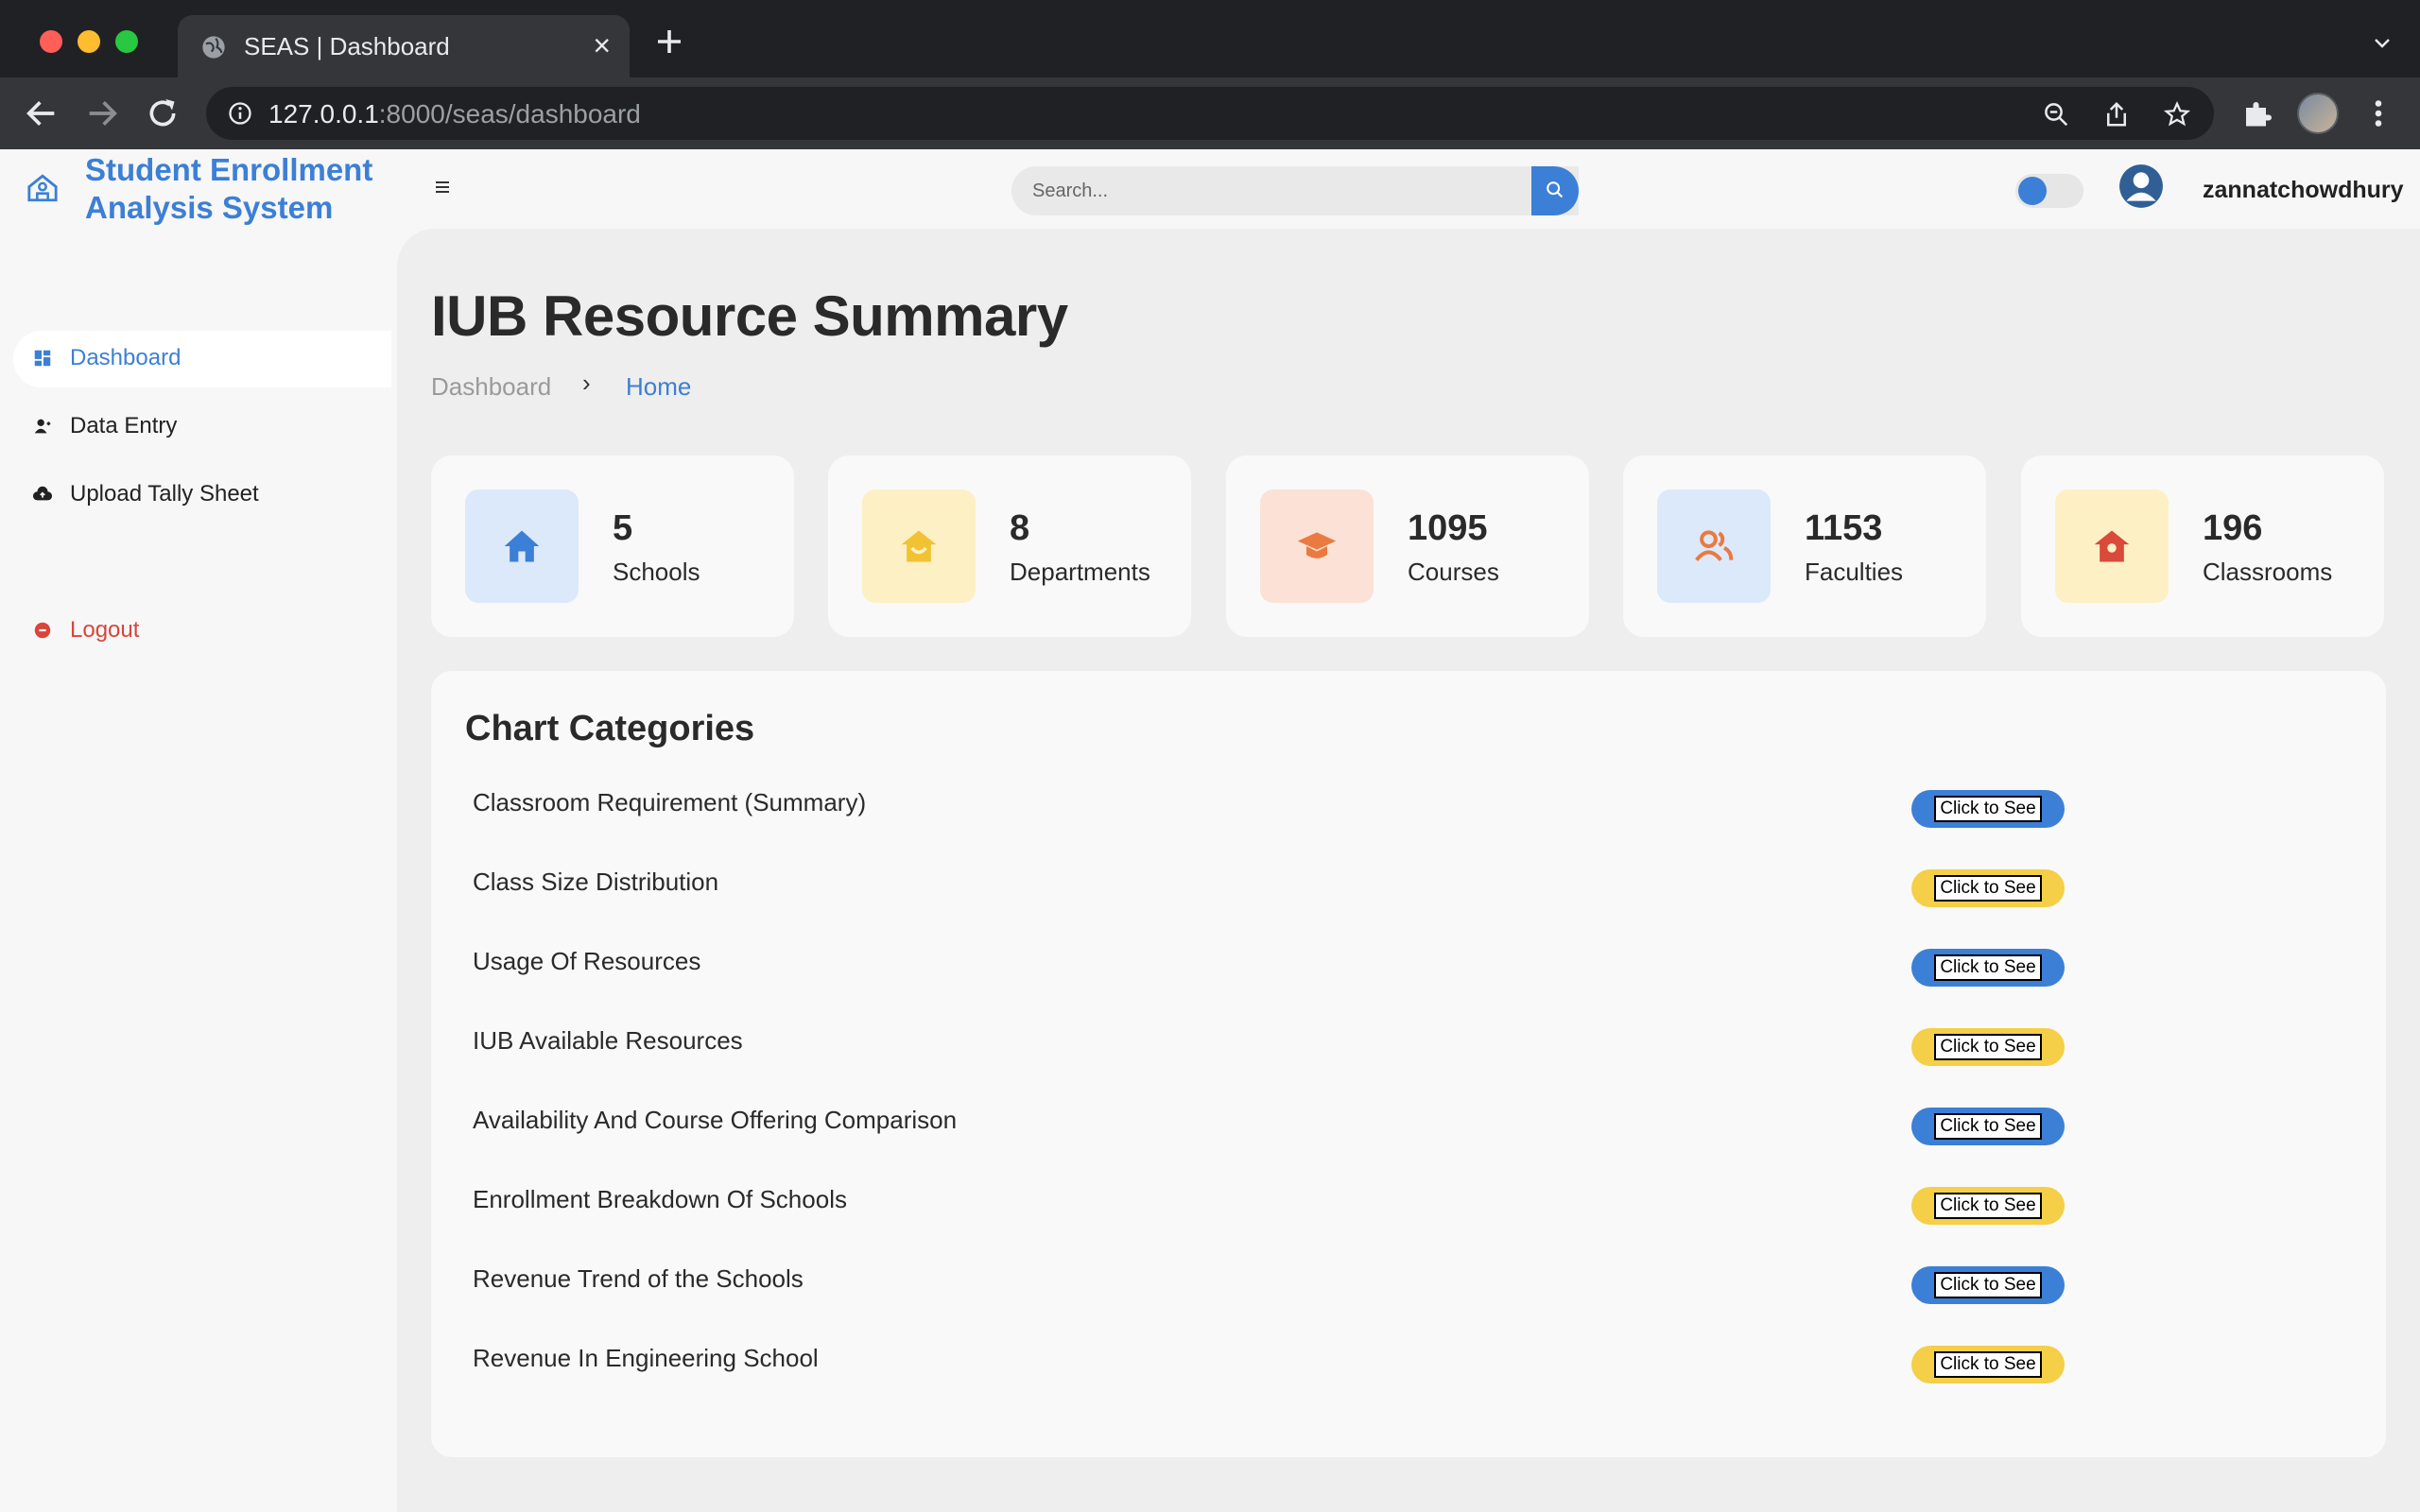 The width and height of the screenshot is (2420, 1512). I want to click on category-label: Revenue In Engineering School, so click(646, 1358).